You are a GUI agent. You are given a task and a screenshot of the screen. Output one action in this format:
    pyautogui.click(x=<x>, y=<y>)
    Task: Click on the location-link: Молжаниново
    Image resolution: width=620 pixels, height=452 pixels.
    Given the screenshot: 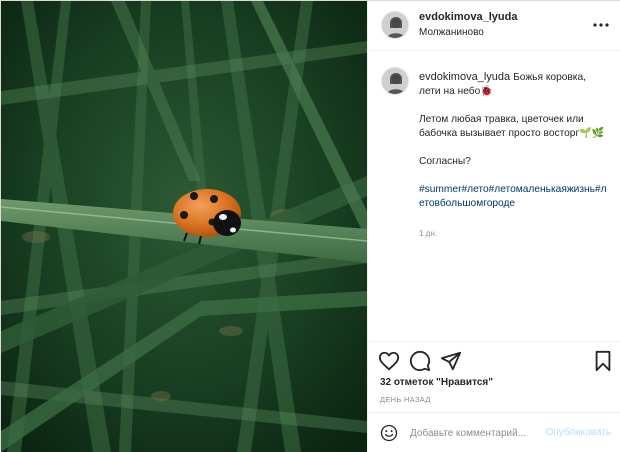 What is the action you would take?
    pyautogui.click(x=451, y=32)
    